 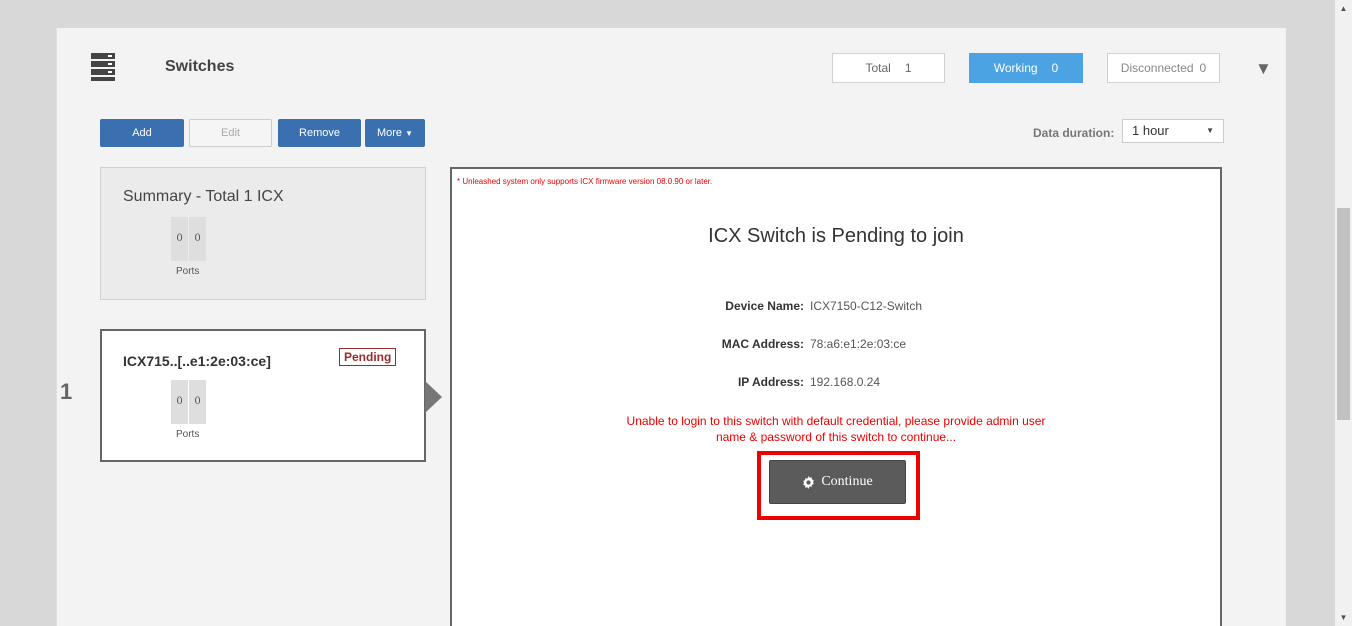 I want to click on device-name: ICX715..[..e1:2e:03:ce], so click(x=197, y=361).